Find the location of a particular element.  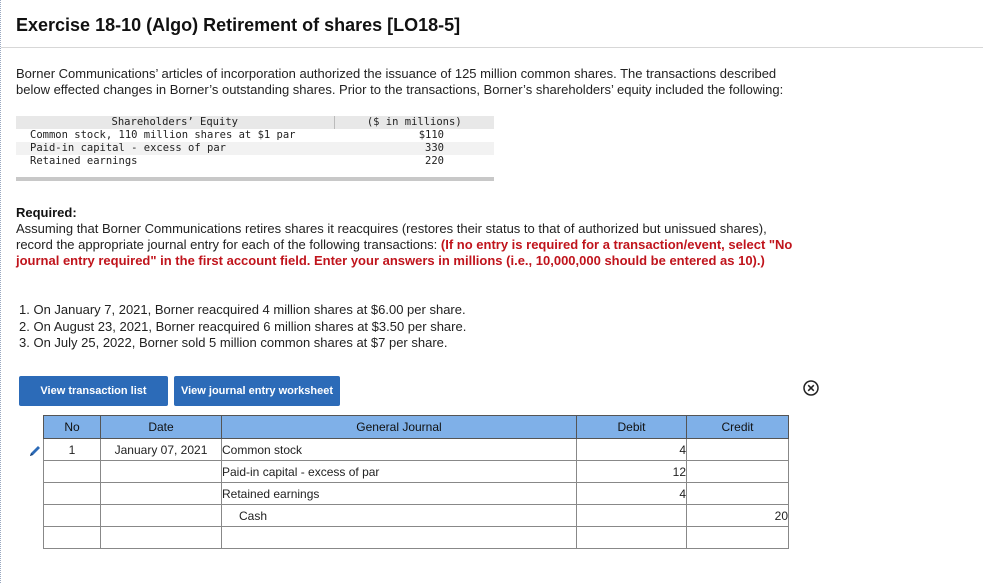

equity-row: Paid-in capital - excess of par 330 is located at coordinates (255, 148).